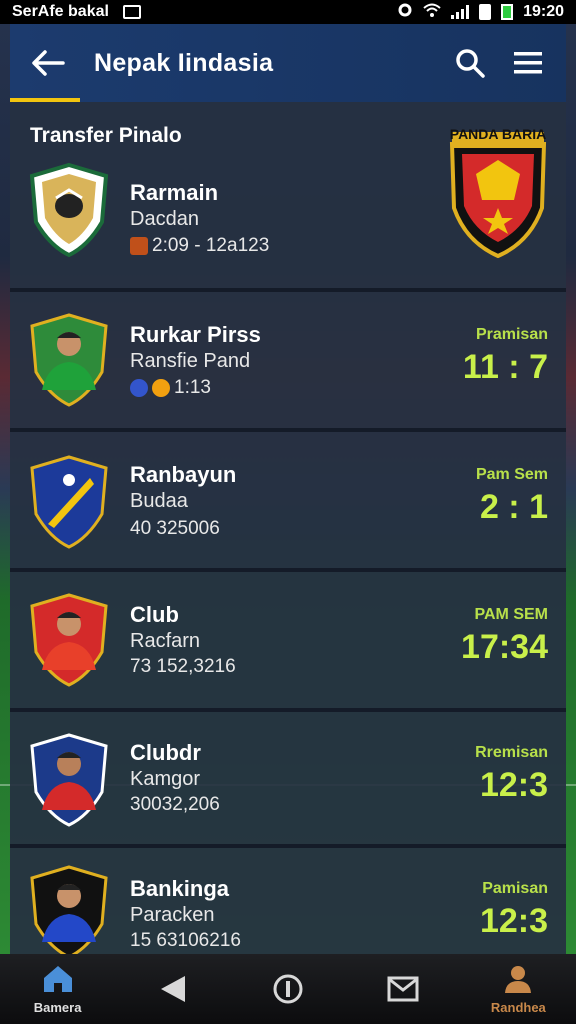  Describe the element at coordinates (131, 12) in the screenshot. I see `notification-icon` at that location.